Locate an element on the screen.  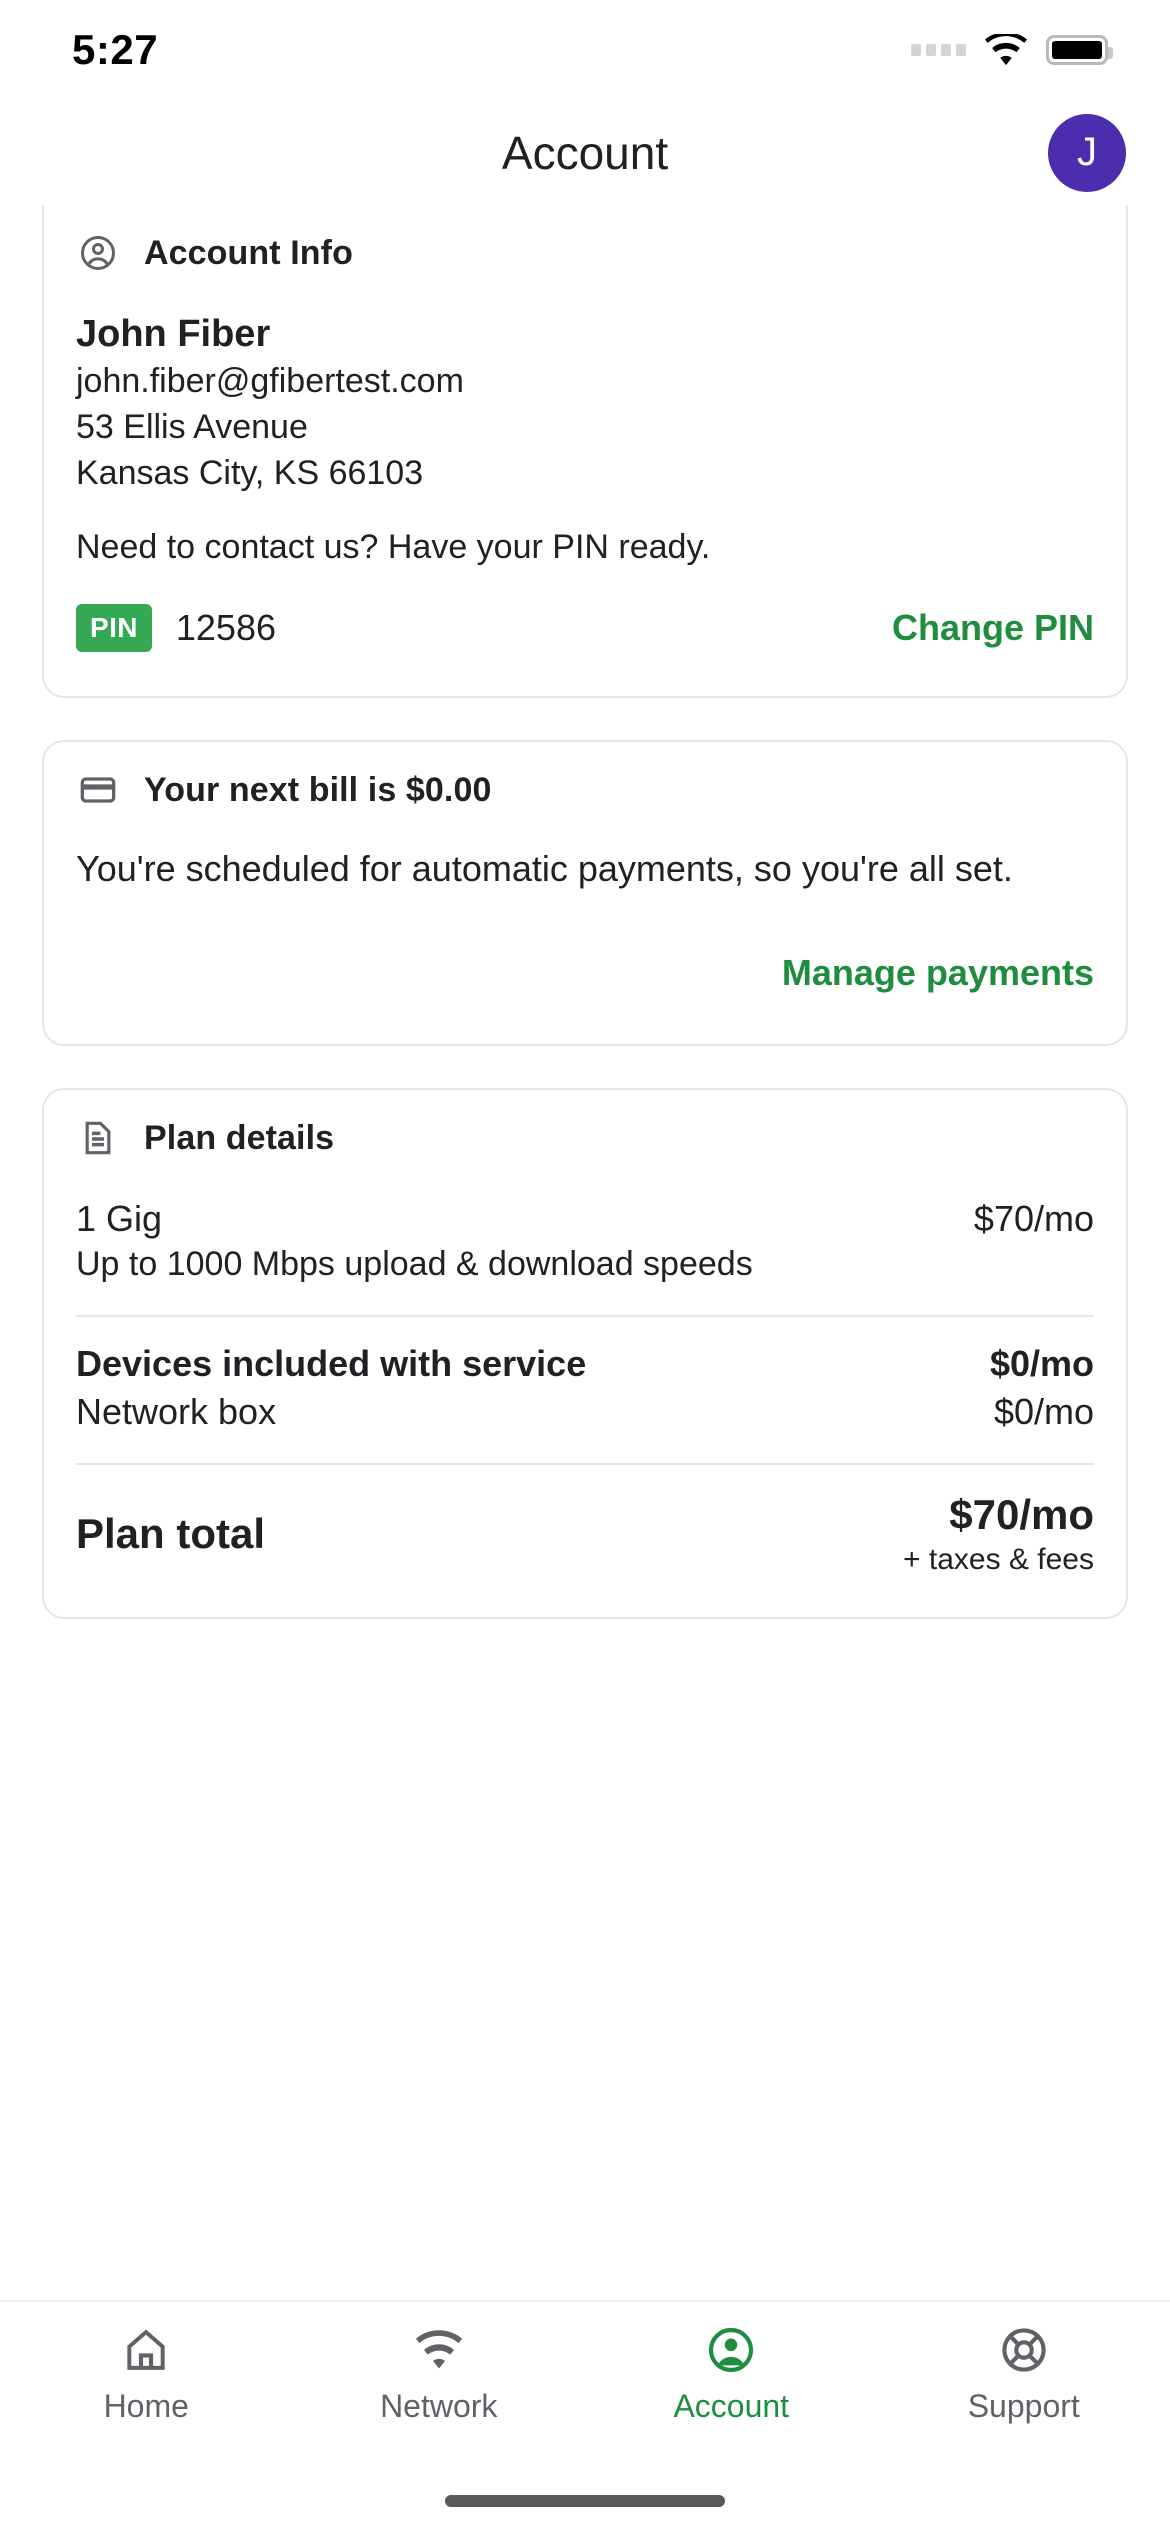
tab-network-label: Network is located at coordinates (439, 2406).